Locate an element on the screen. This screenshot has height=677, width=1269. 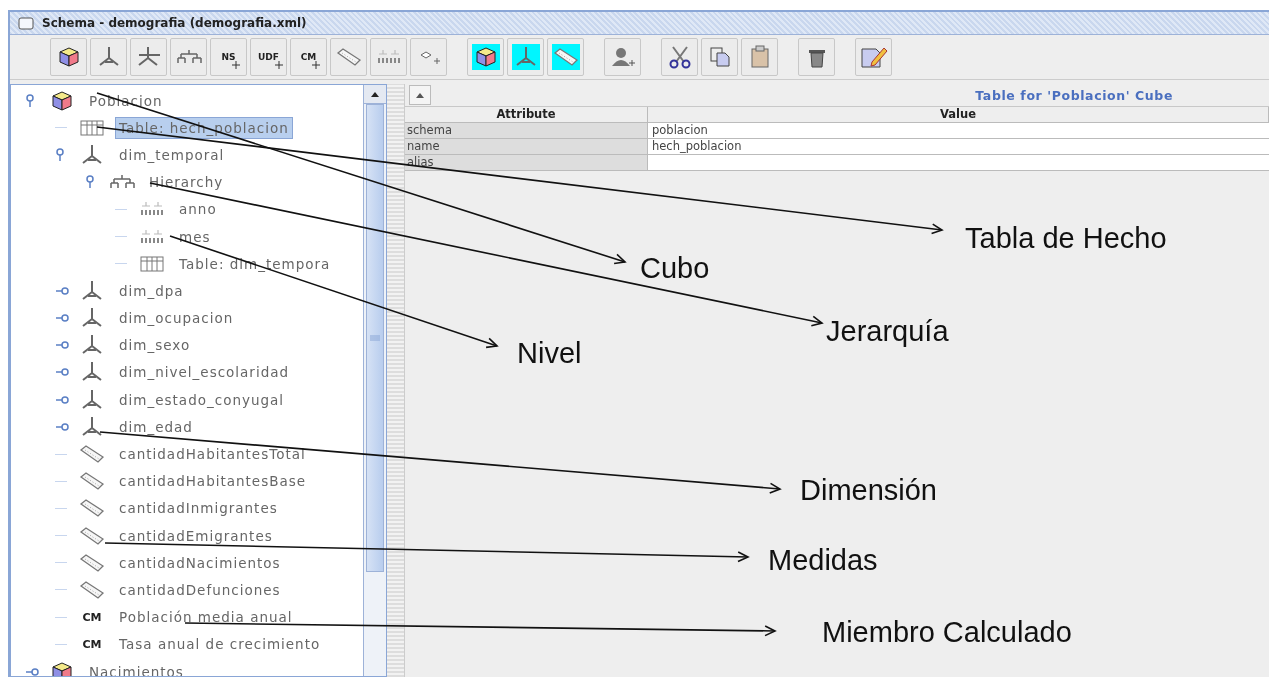
collapse-button is located at coordinates (420, 95).